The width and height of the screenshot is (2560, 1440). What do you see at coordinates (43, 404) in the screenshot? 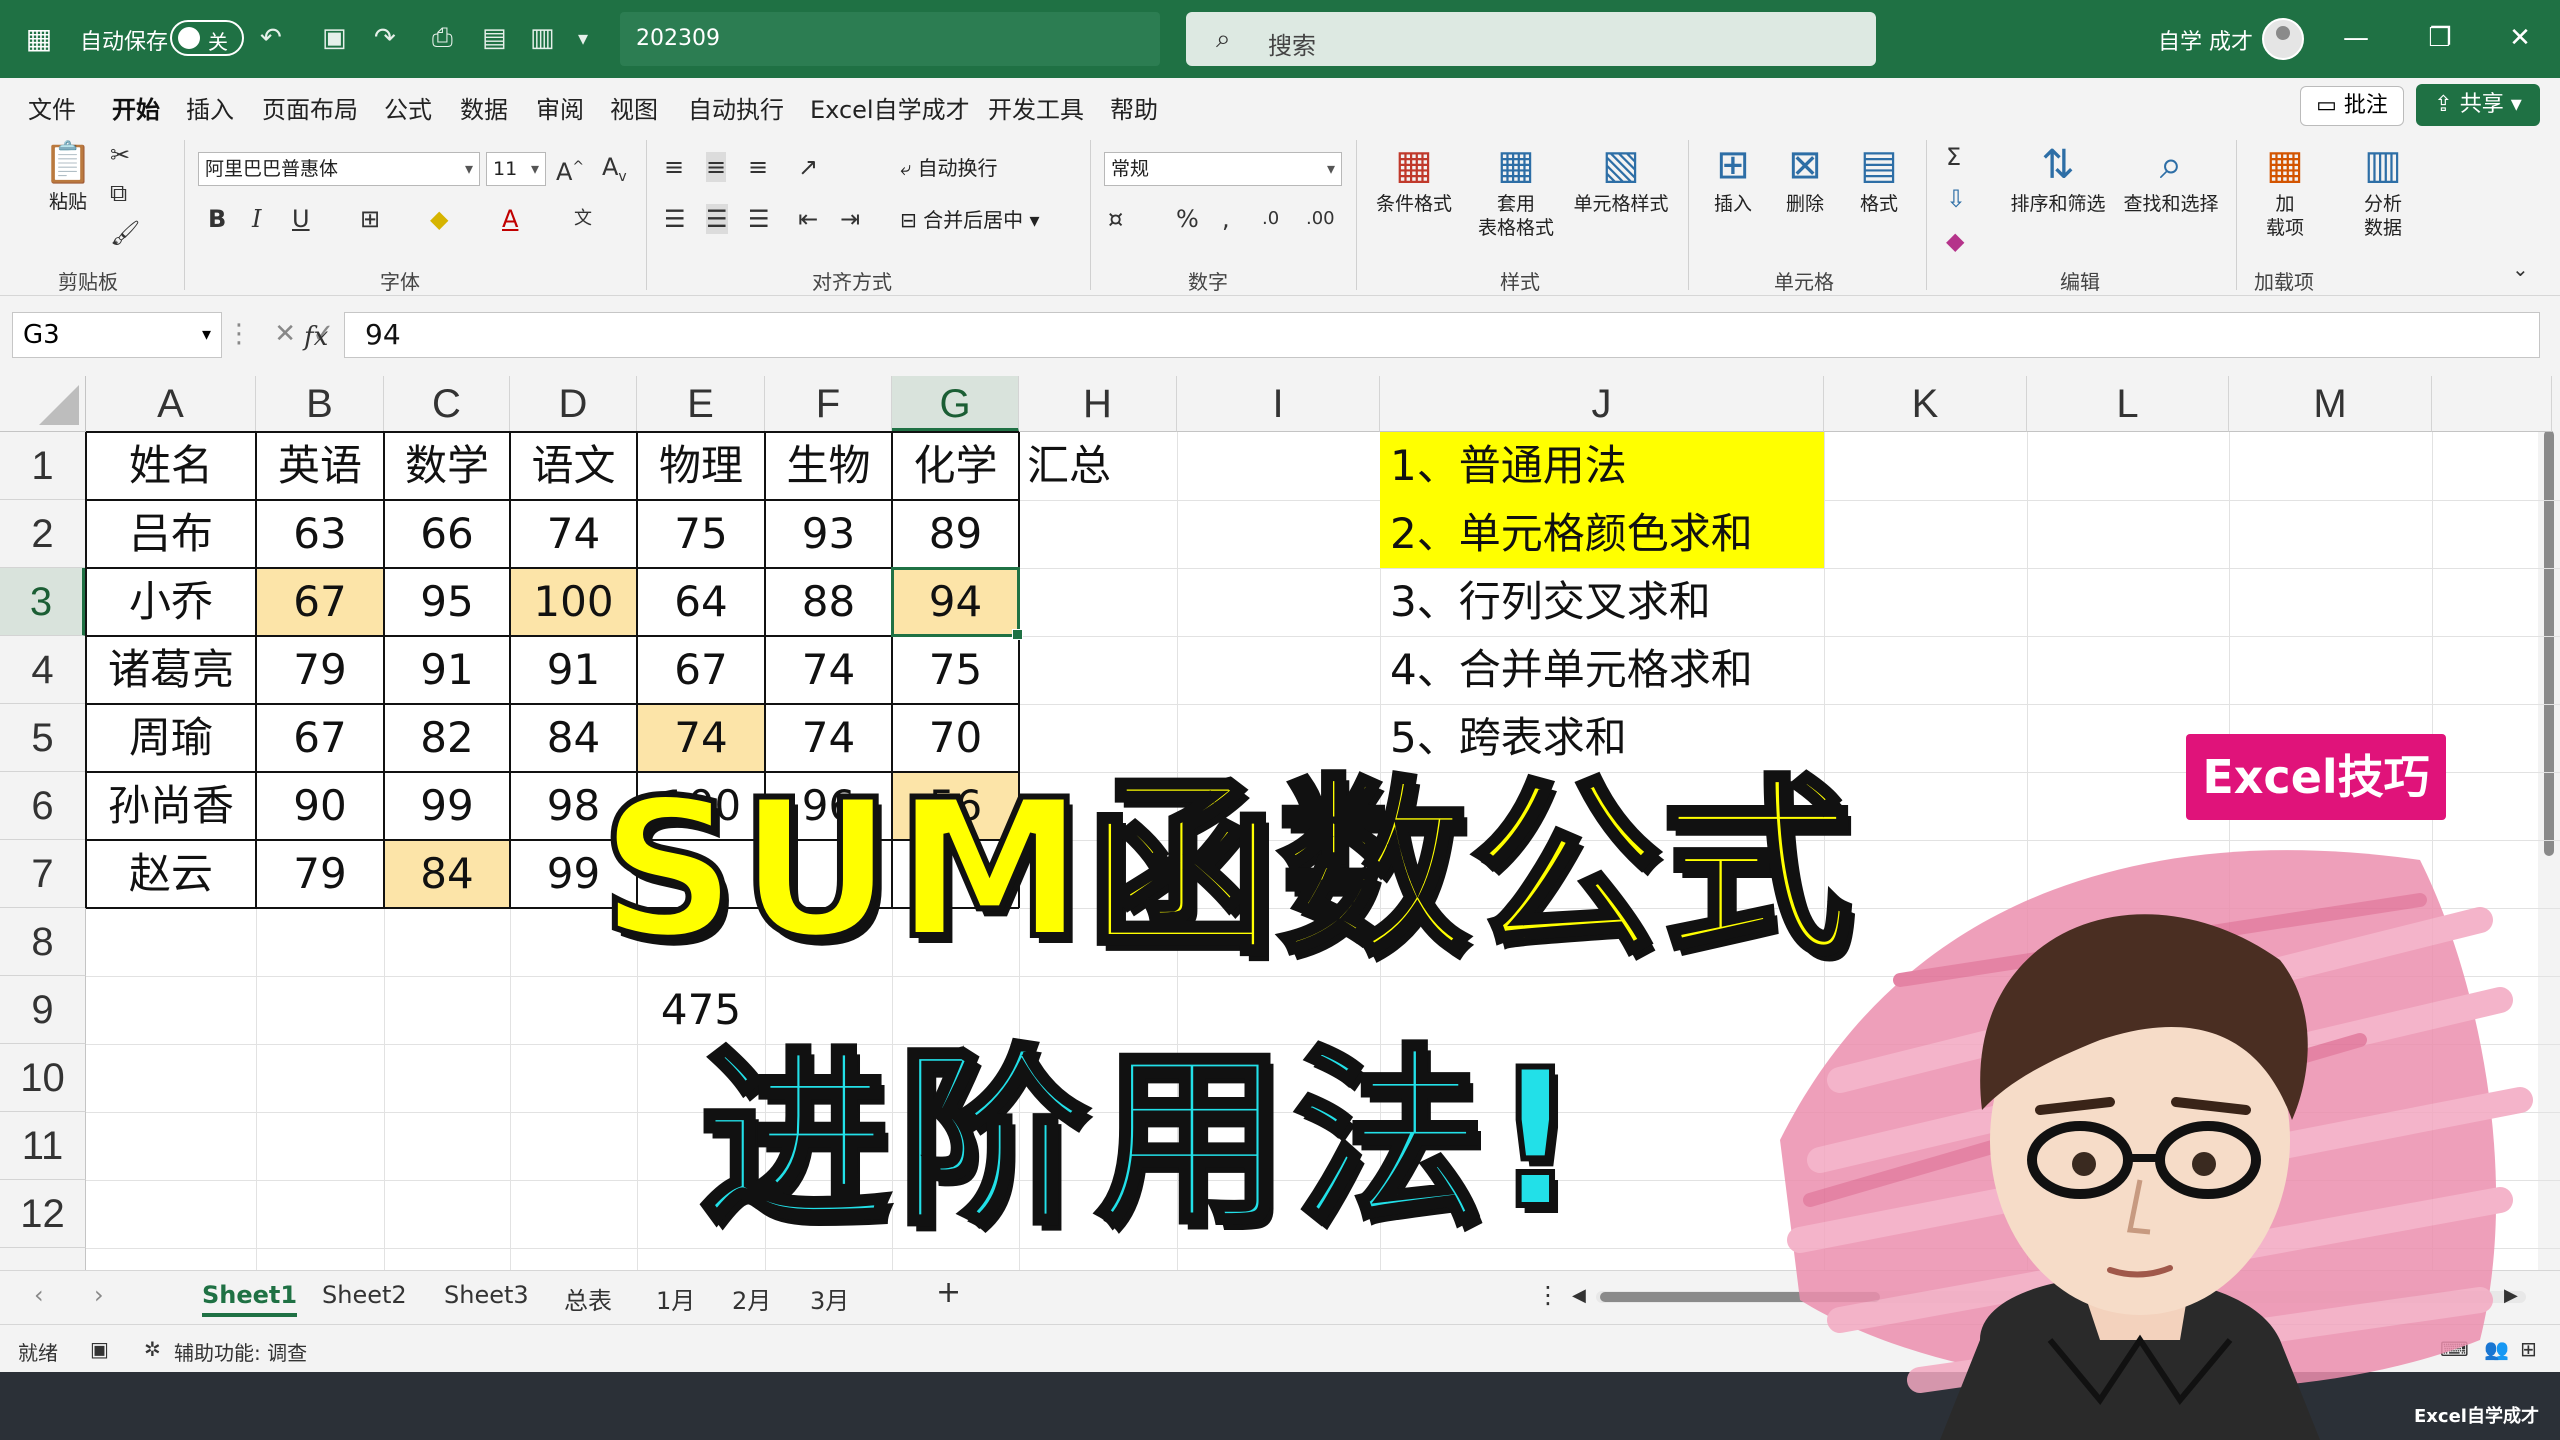
I see `select-all-corner` at bounding box center [43, 404].